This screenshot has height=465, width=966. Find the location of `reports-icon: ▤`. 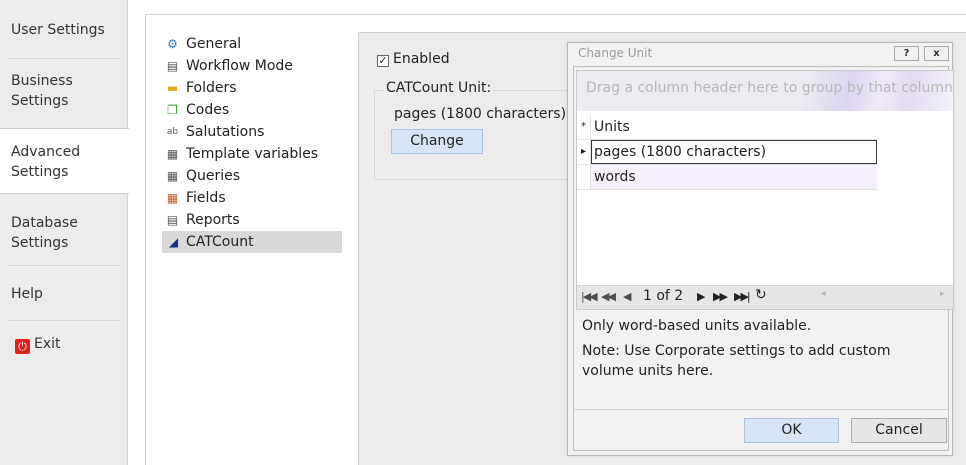

reports-icon: ▤ is located at coordinates (172, 220).